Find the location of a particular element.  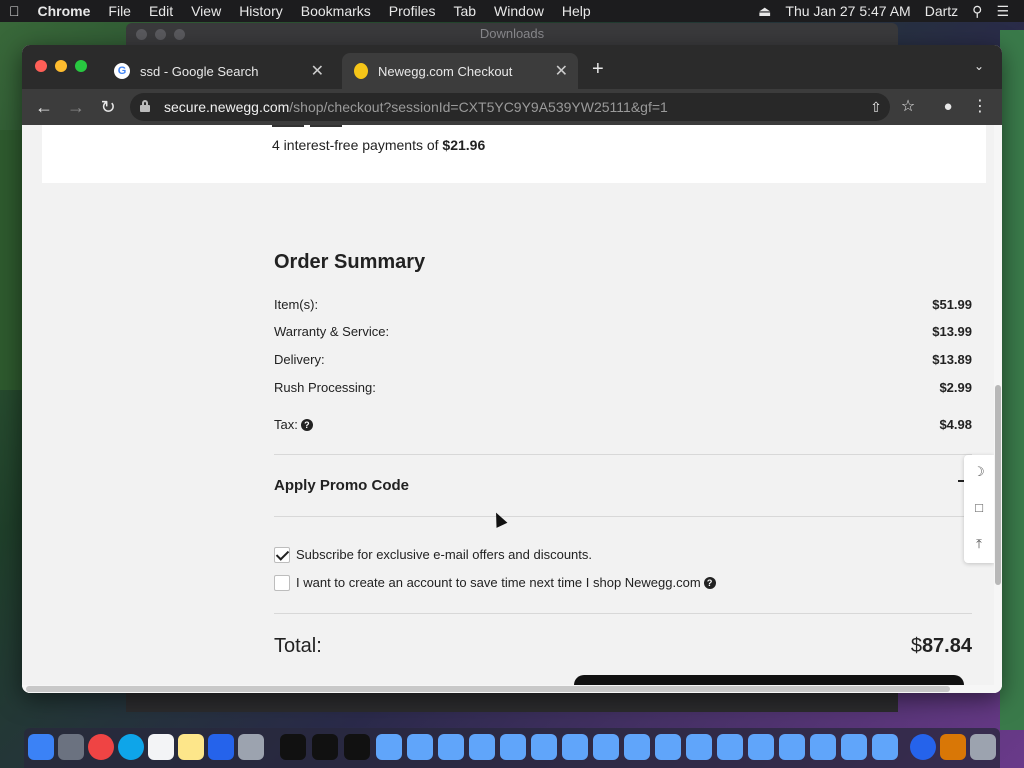

terminal-icon is located at coordinates (293, 747).